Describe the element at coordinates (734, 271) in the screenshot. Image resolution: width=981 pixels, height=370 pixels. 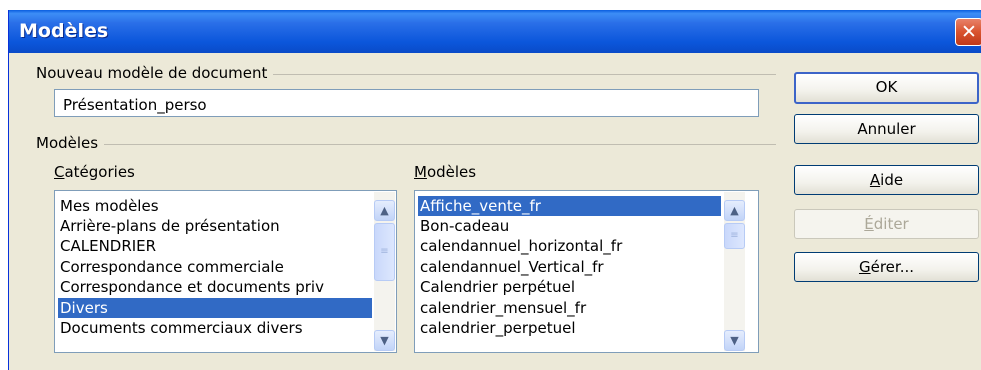
I see `models-scrollbar: ▲ ≡ ▼` at that location.